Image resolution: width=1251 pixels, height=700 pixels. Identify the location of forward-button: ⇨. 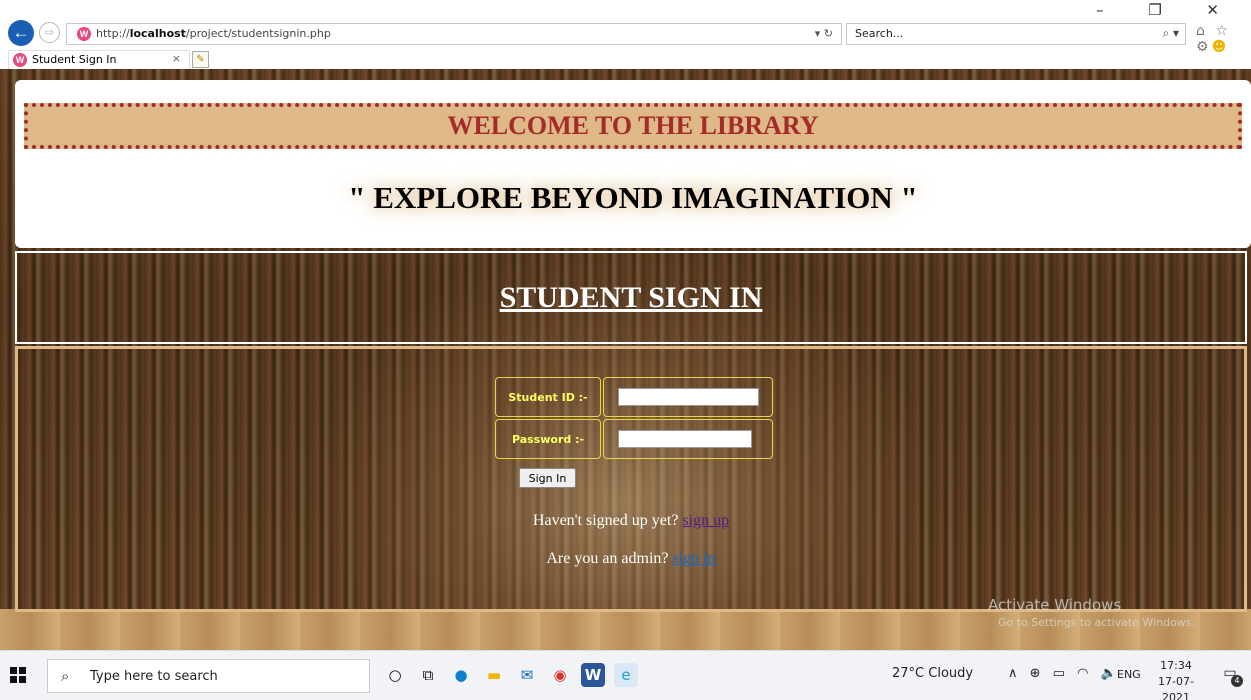
(49, 32).